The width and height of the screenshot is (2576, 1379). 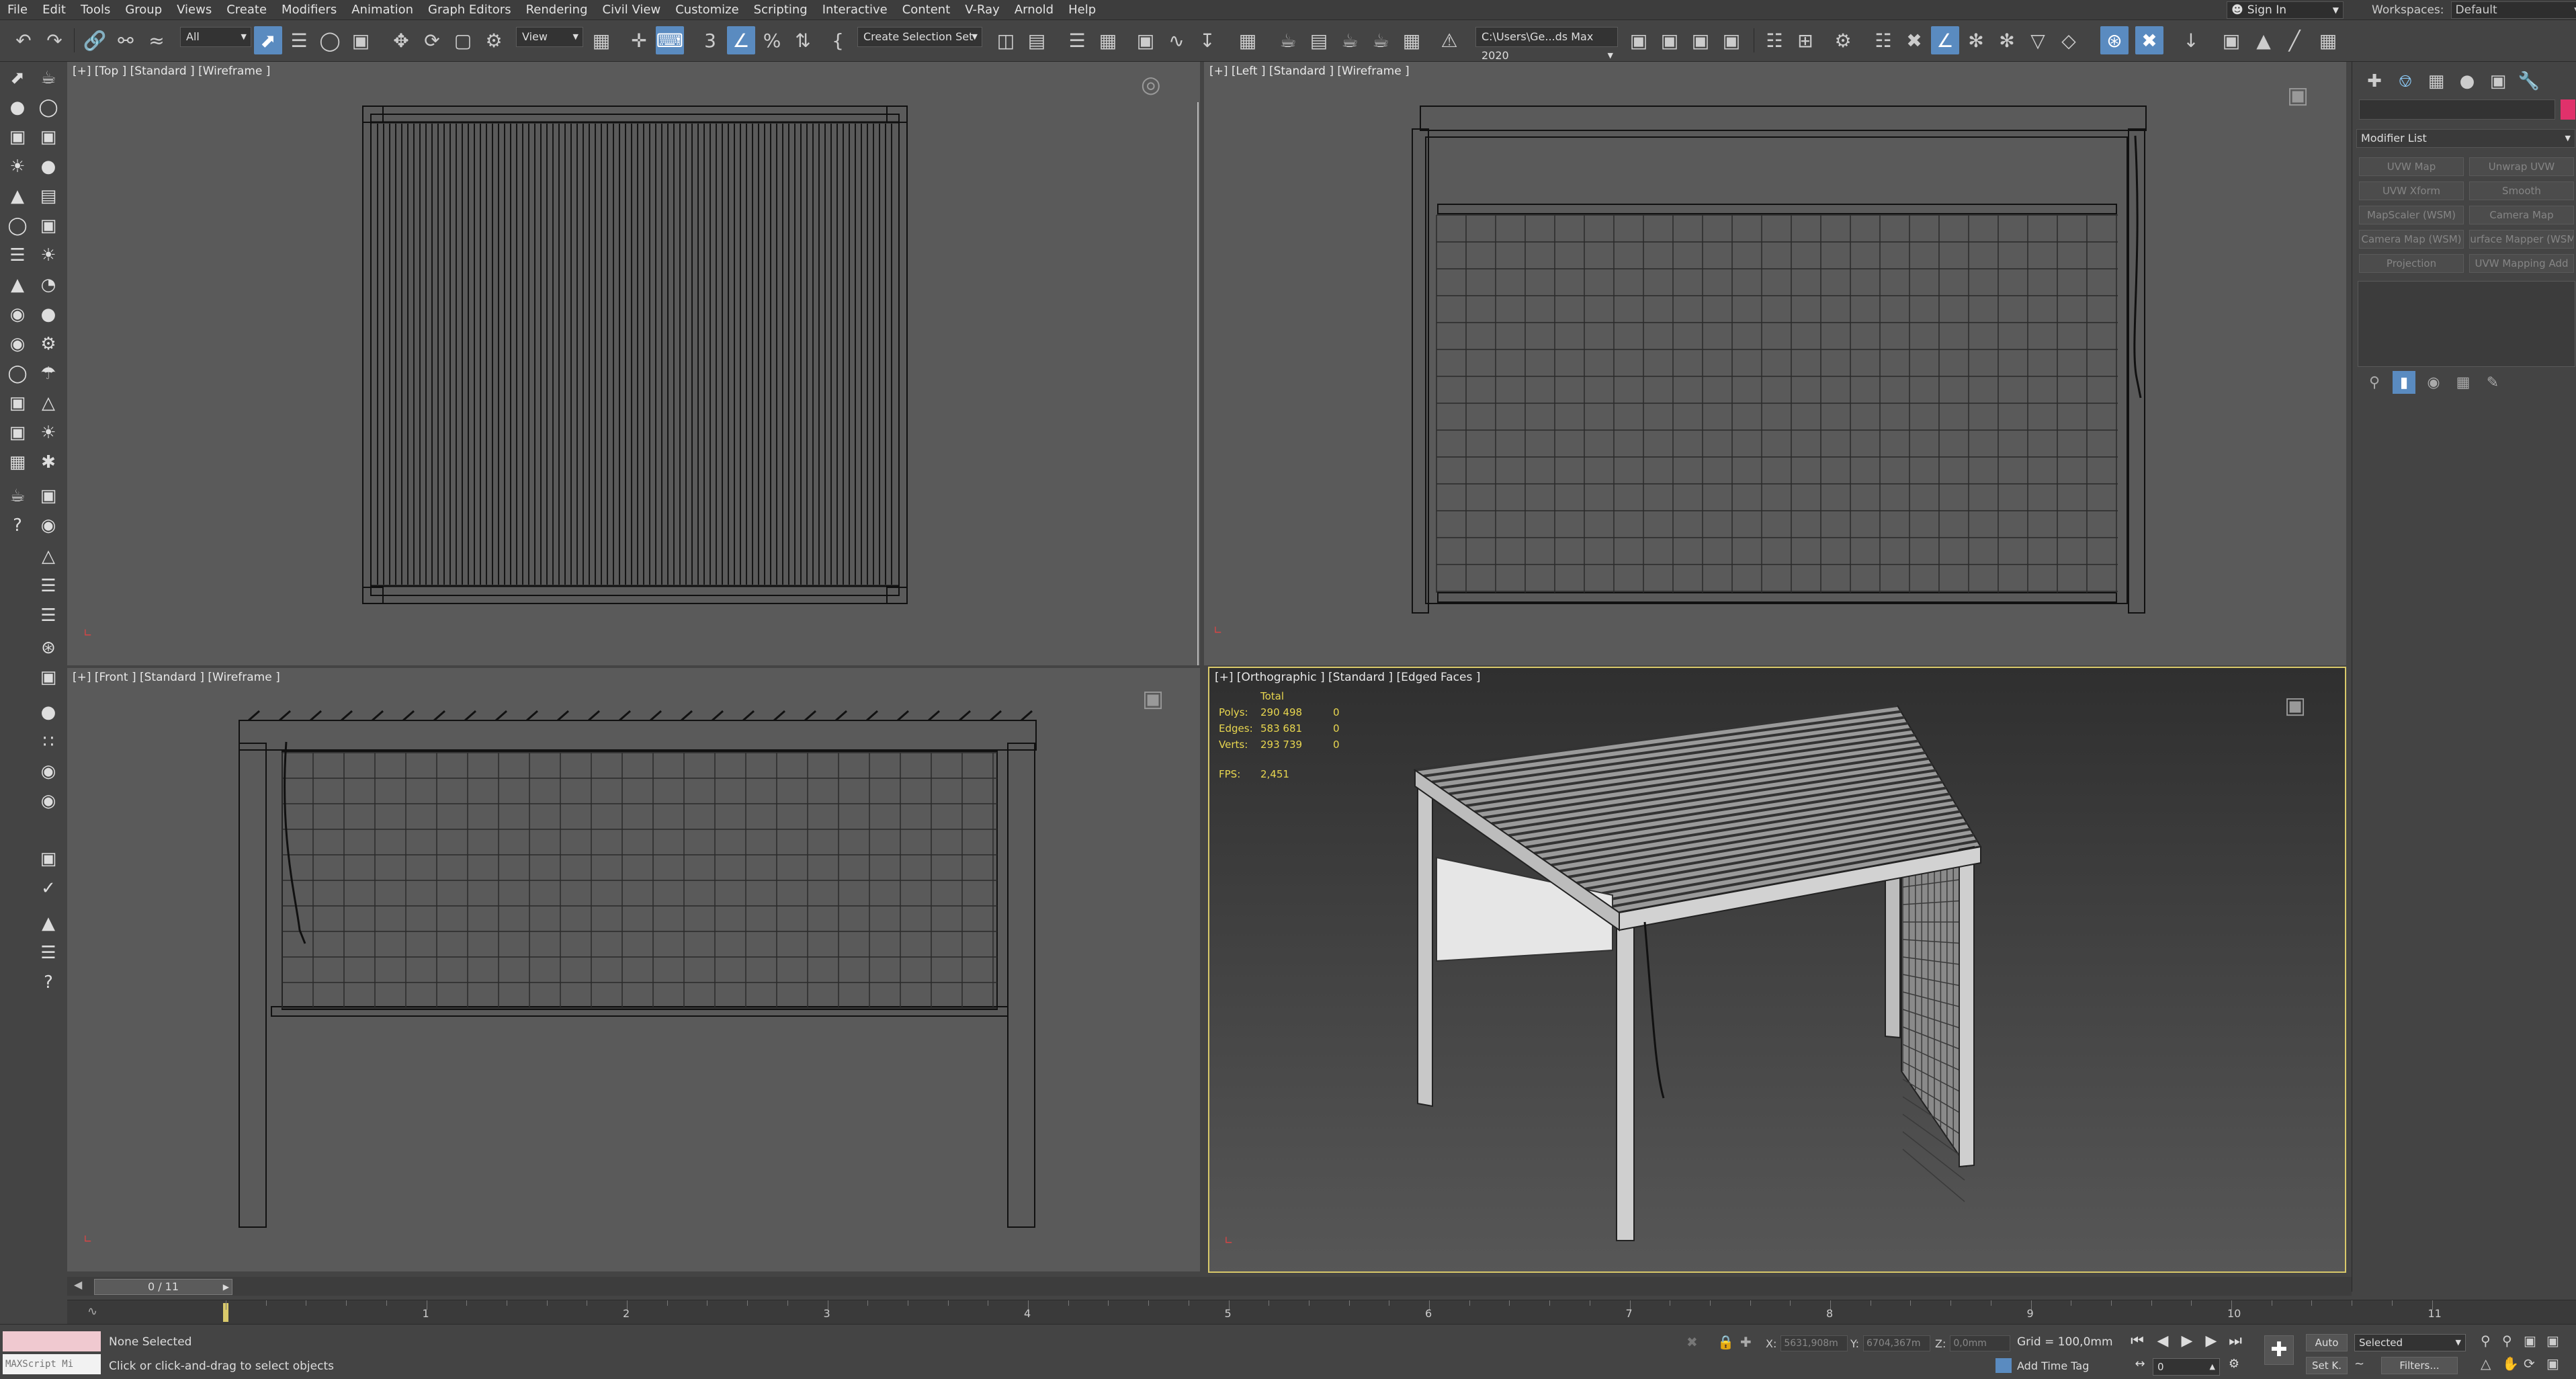 What do you see at coordinates (1692, 1342) in the screenshot?
I see `isolate-icon: ✖` at bounding box center [1692, 1342].